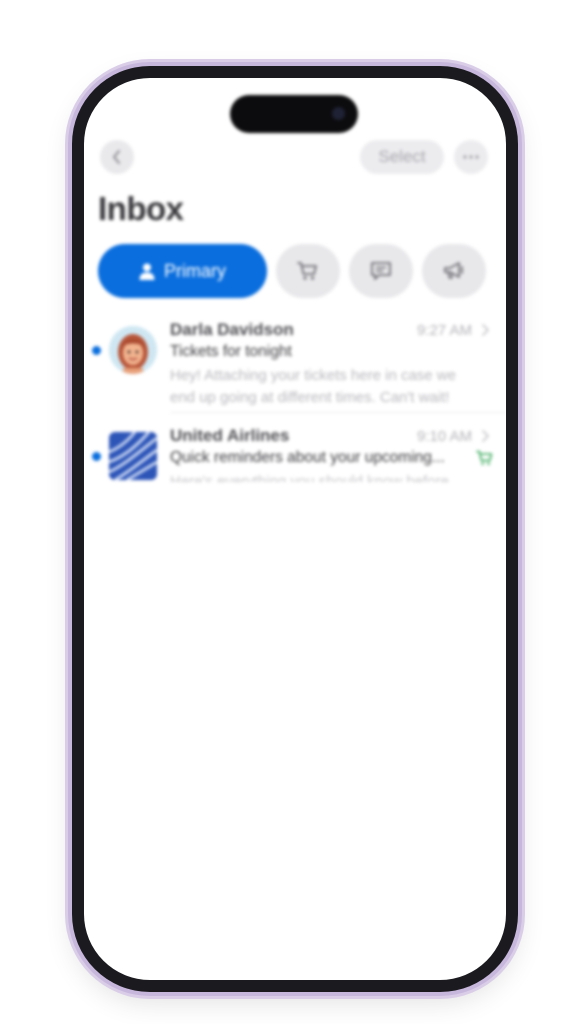 The image size is (565, 1024). I want to click on message-time: 9:10 AM, so click(444, 436).